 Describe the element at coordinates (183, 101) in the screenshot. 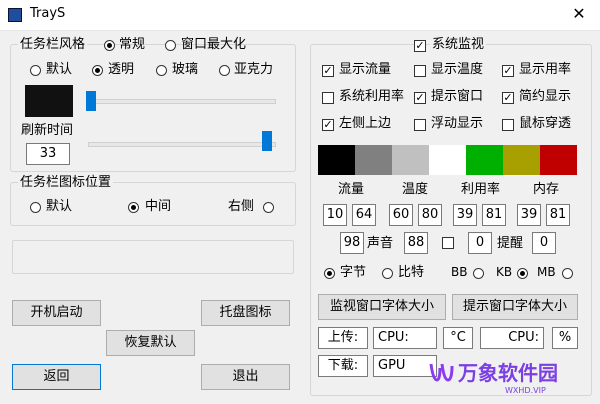

I see `transparency-slider-track` at that location.